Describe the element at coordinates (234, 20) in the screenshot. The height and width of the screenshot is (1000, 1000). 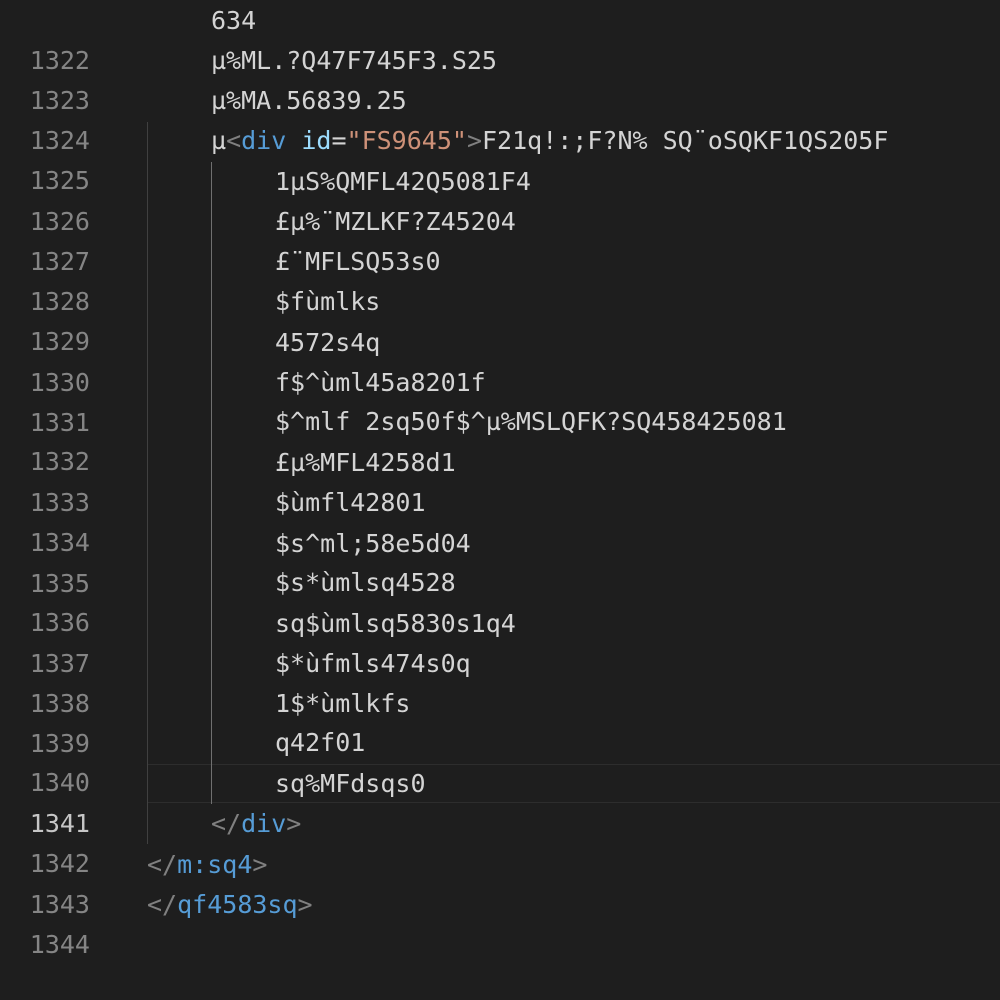
I see `line-text: 634` at that location.